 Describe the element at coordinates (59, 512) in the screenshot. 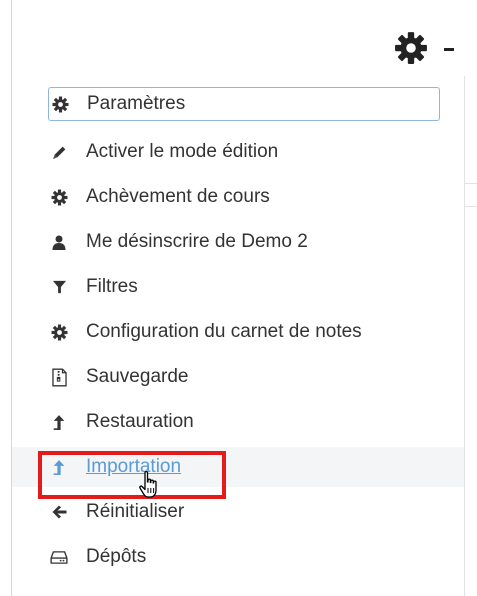

I see `arrow-left-icon` at that location.